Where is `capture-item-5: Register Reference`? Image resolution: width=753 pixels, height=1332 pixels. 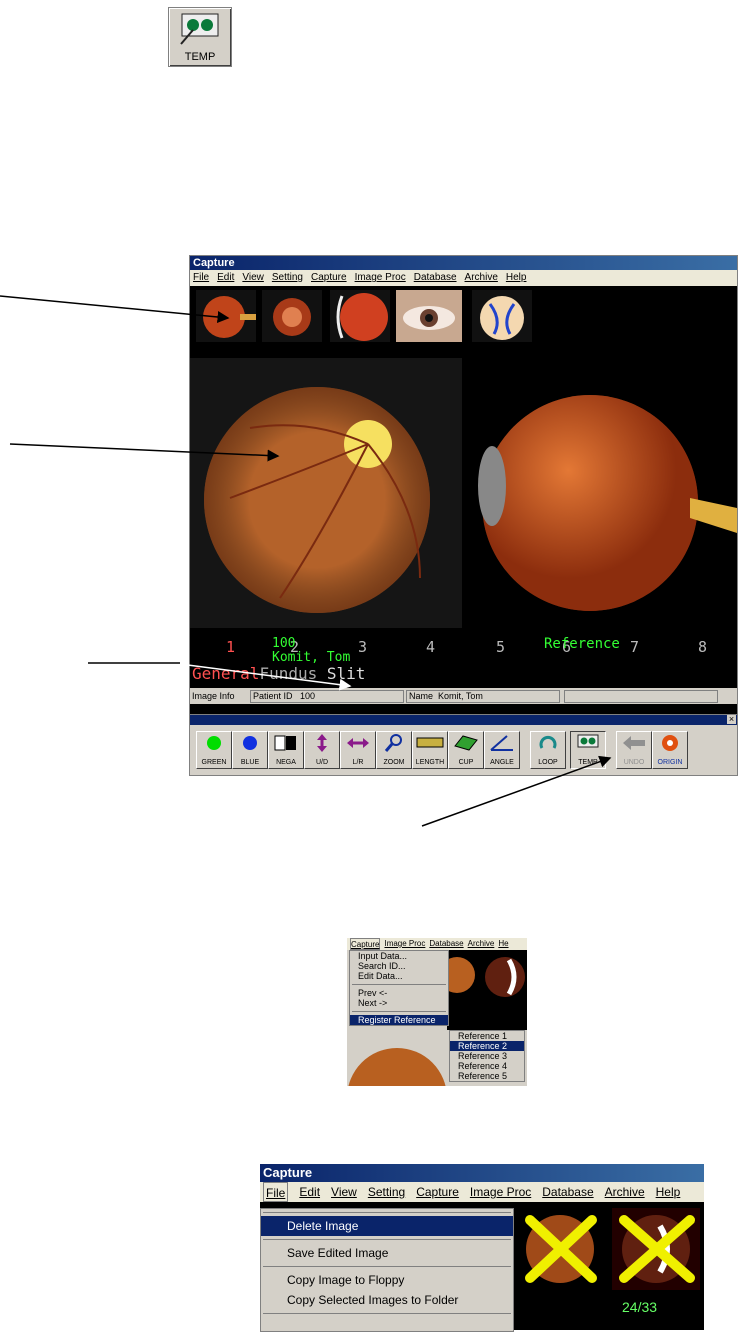
capture-item-5: Register Reference is located at coordinates (399, 1020).